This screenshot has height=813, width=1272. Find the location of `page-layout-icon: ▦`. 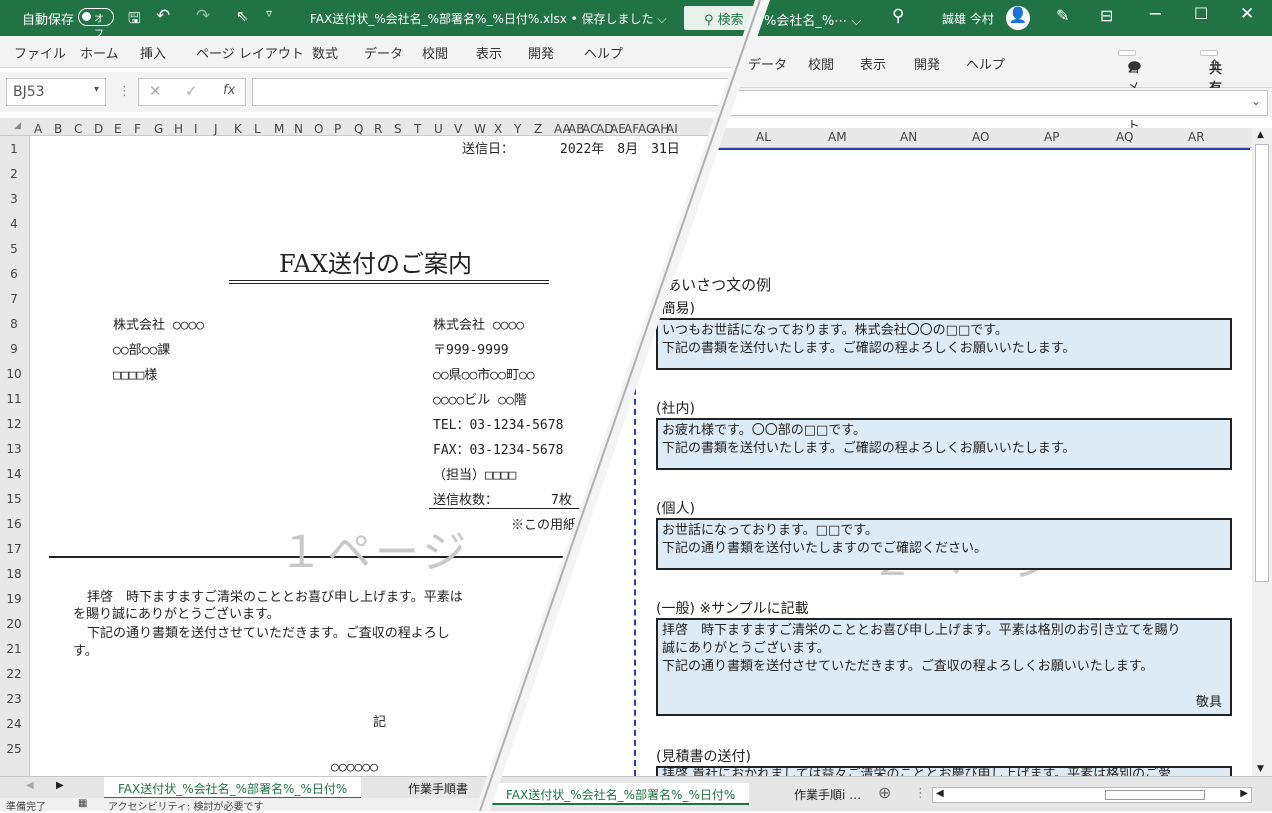

page-layout-icon: ▦ is located at coordinates (82, 803).